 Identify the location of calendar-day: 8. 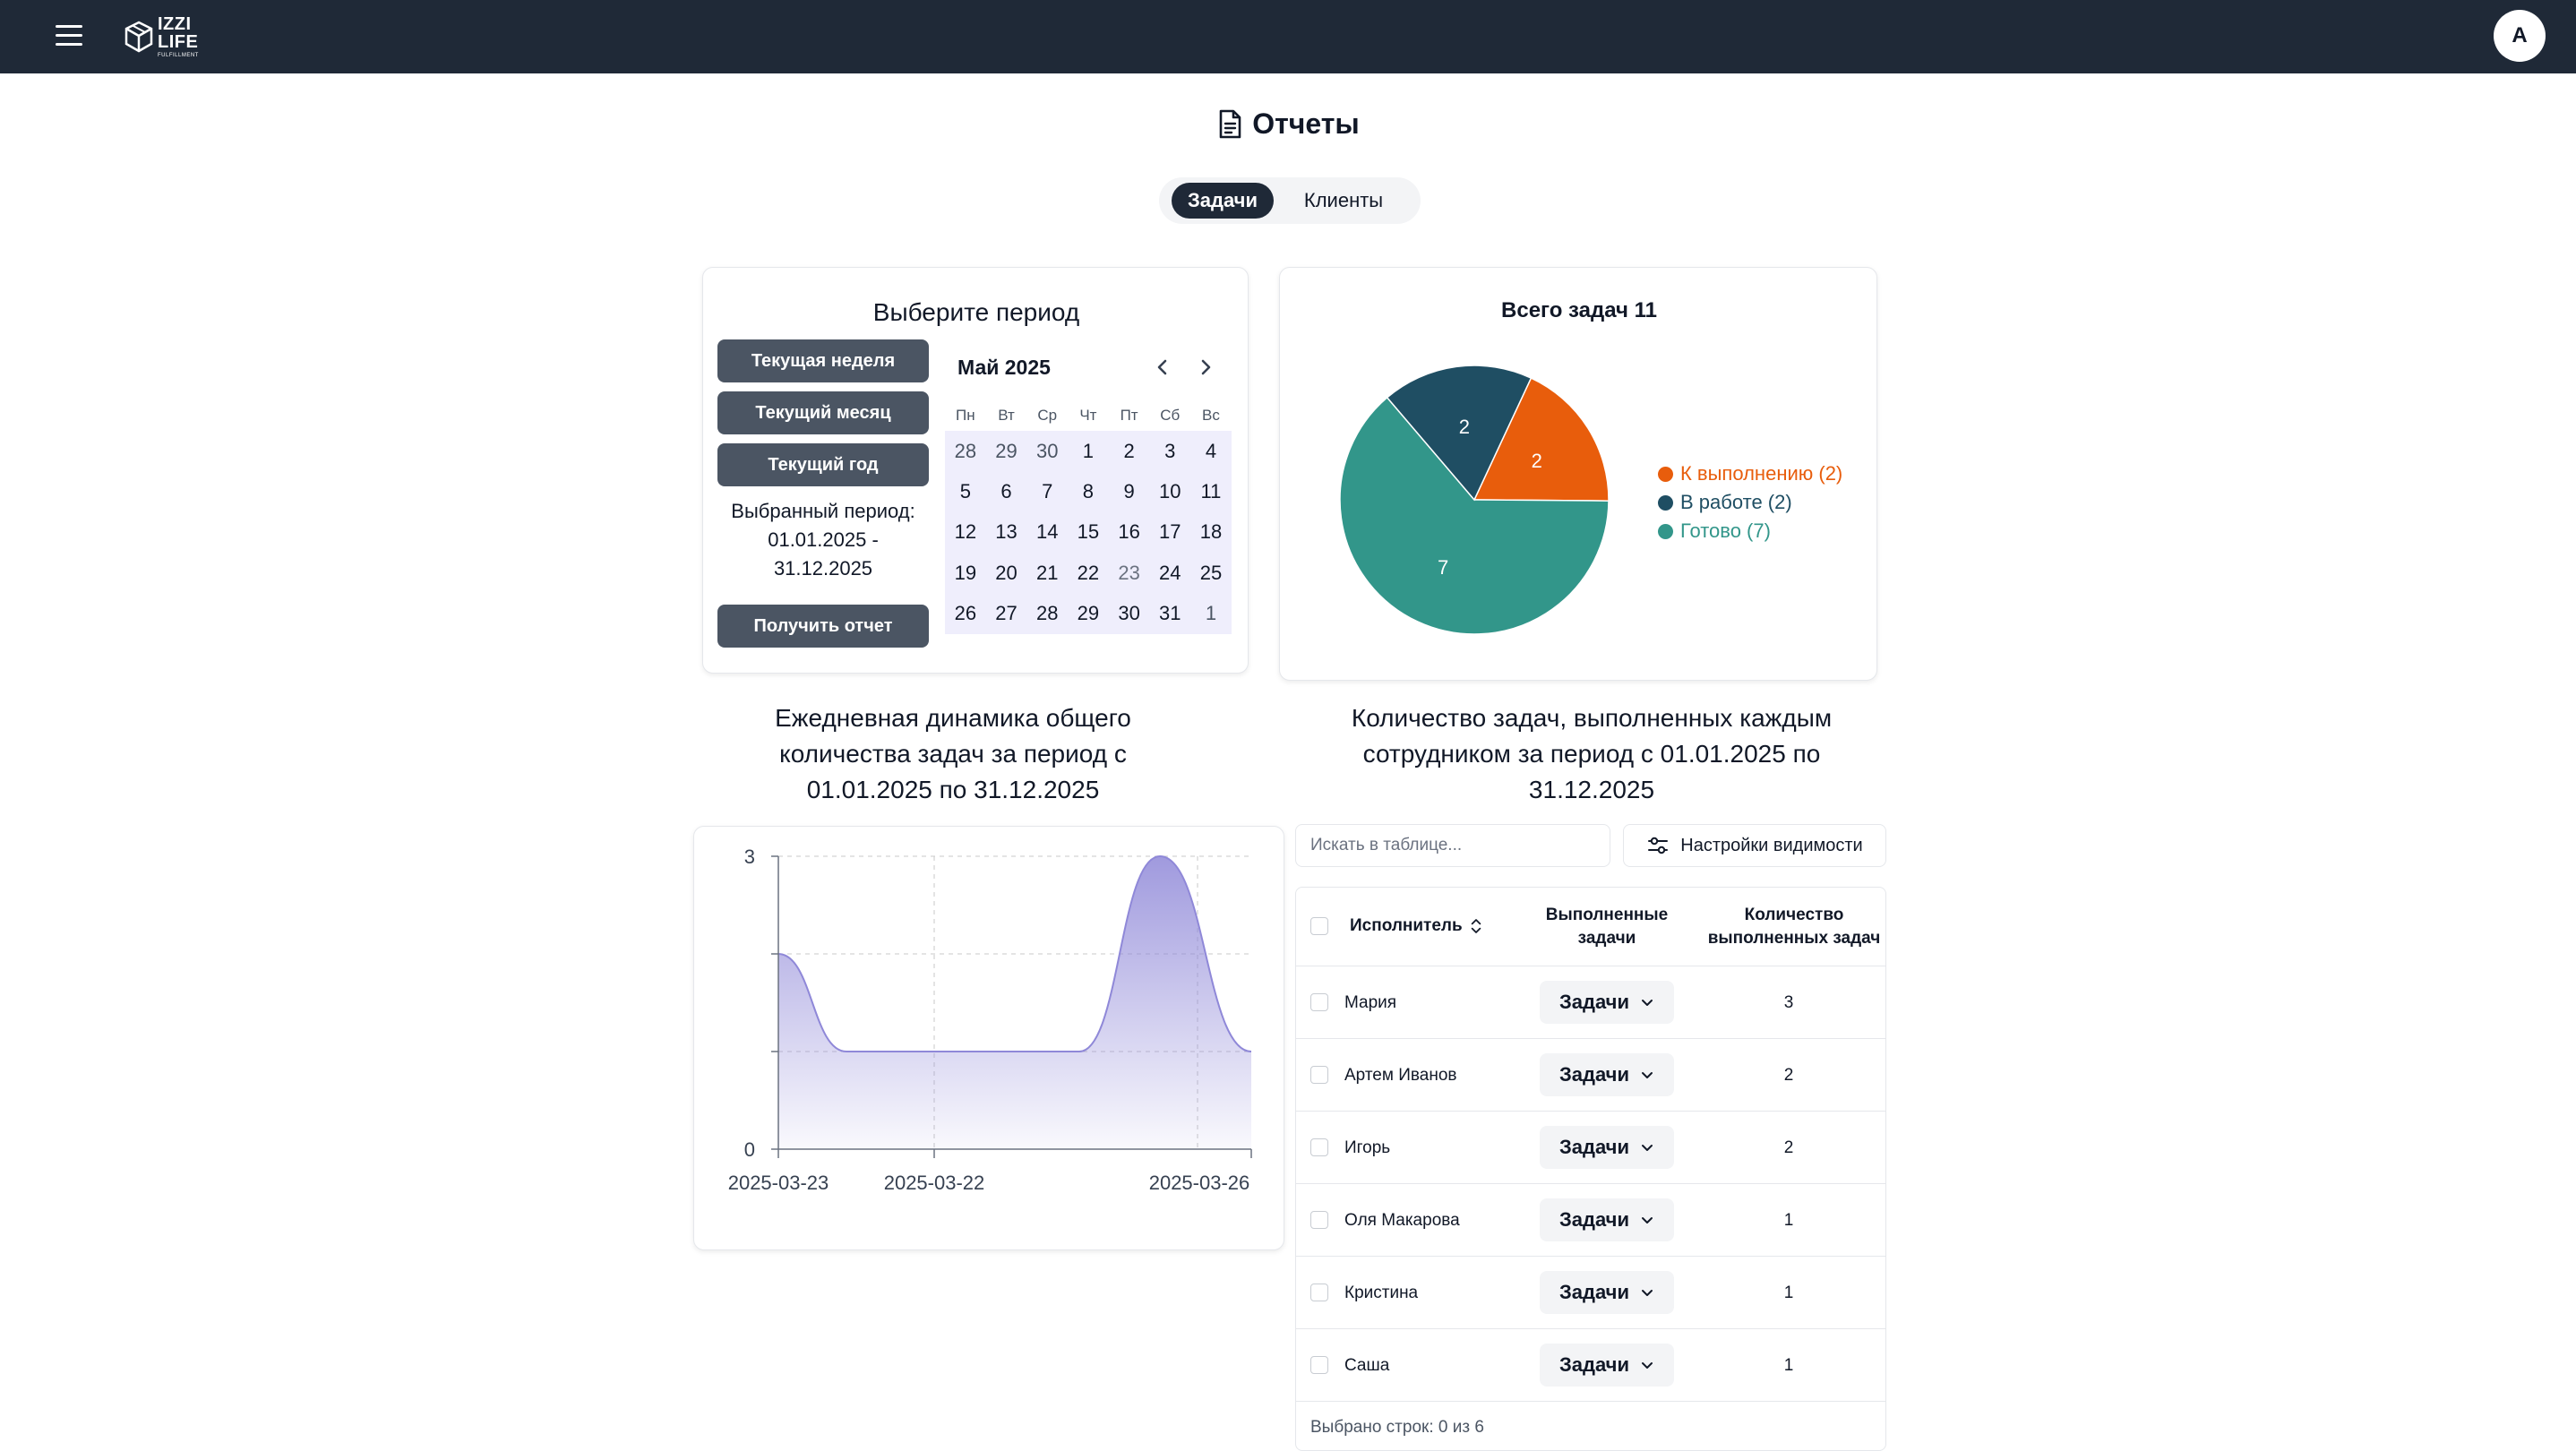
(1088, 491).